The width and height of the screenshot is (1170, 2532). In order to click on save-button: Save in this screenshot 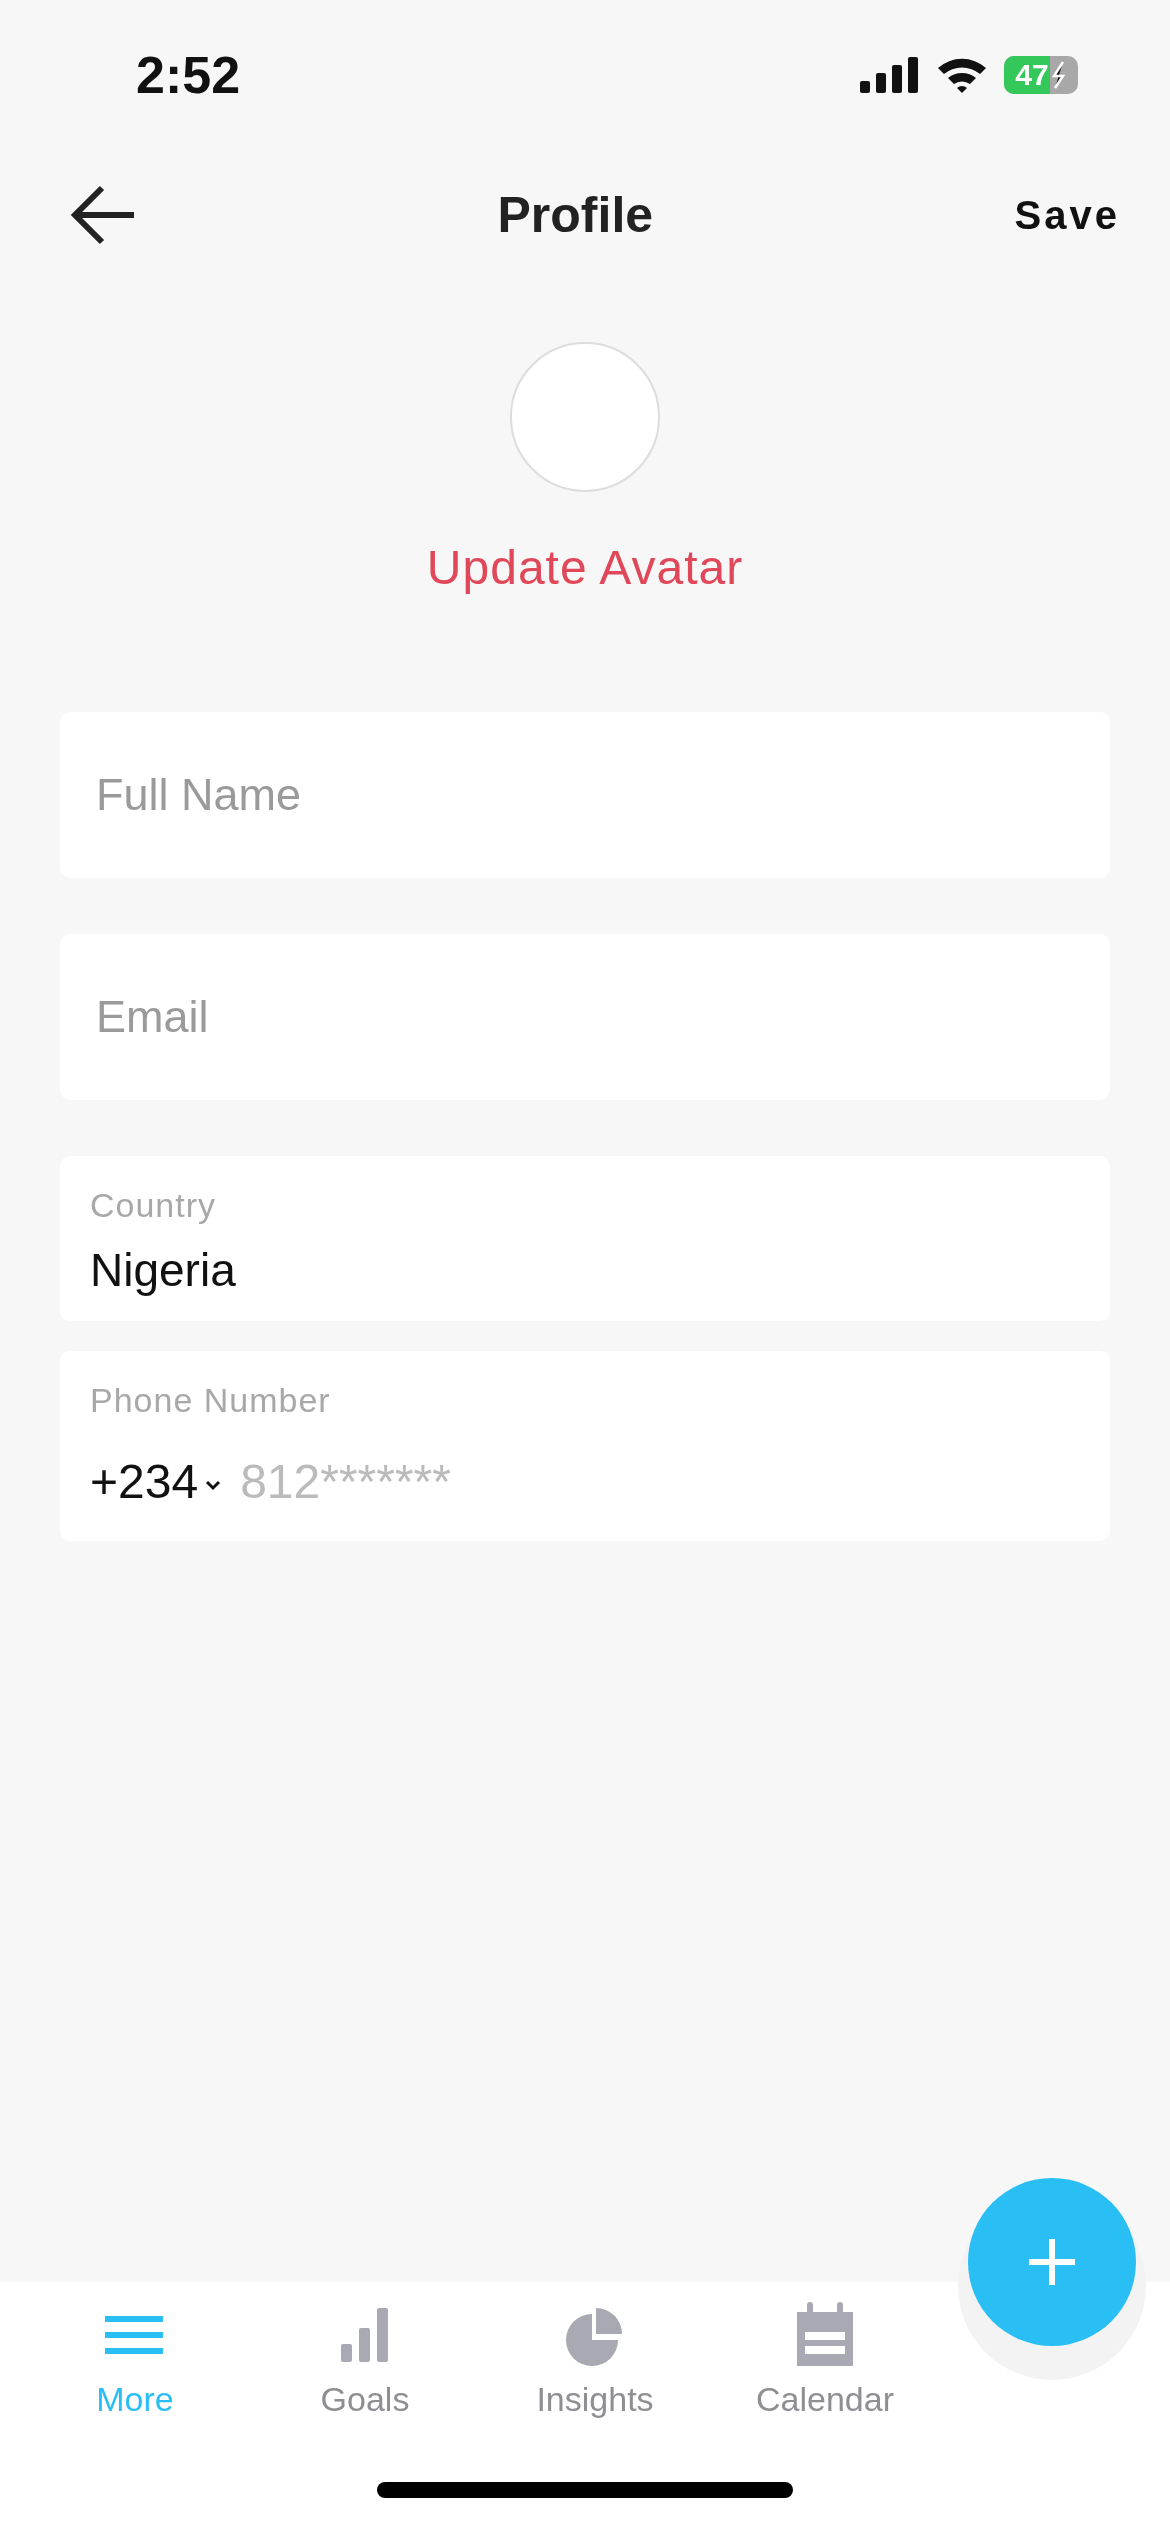, I will do `click(1067, 215)`.